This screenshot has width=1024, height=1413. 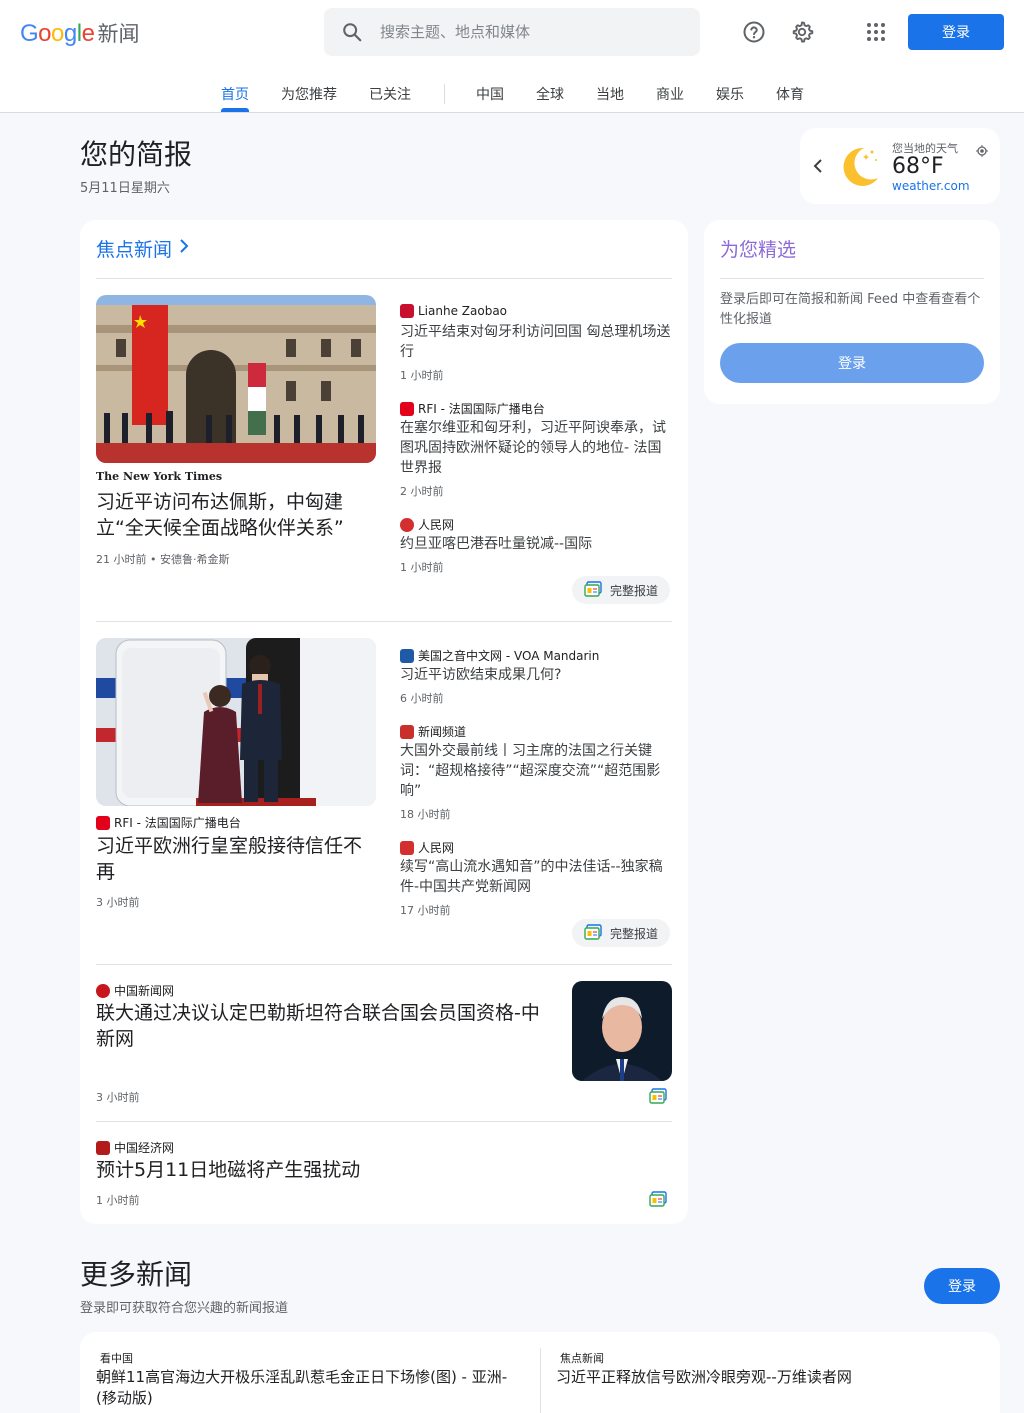 I want to click on top-stories-heading: 焦点新闻, so click(x=143, y=248).